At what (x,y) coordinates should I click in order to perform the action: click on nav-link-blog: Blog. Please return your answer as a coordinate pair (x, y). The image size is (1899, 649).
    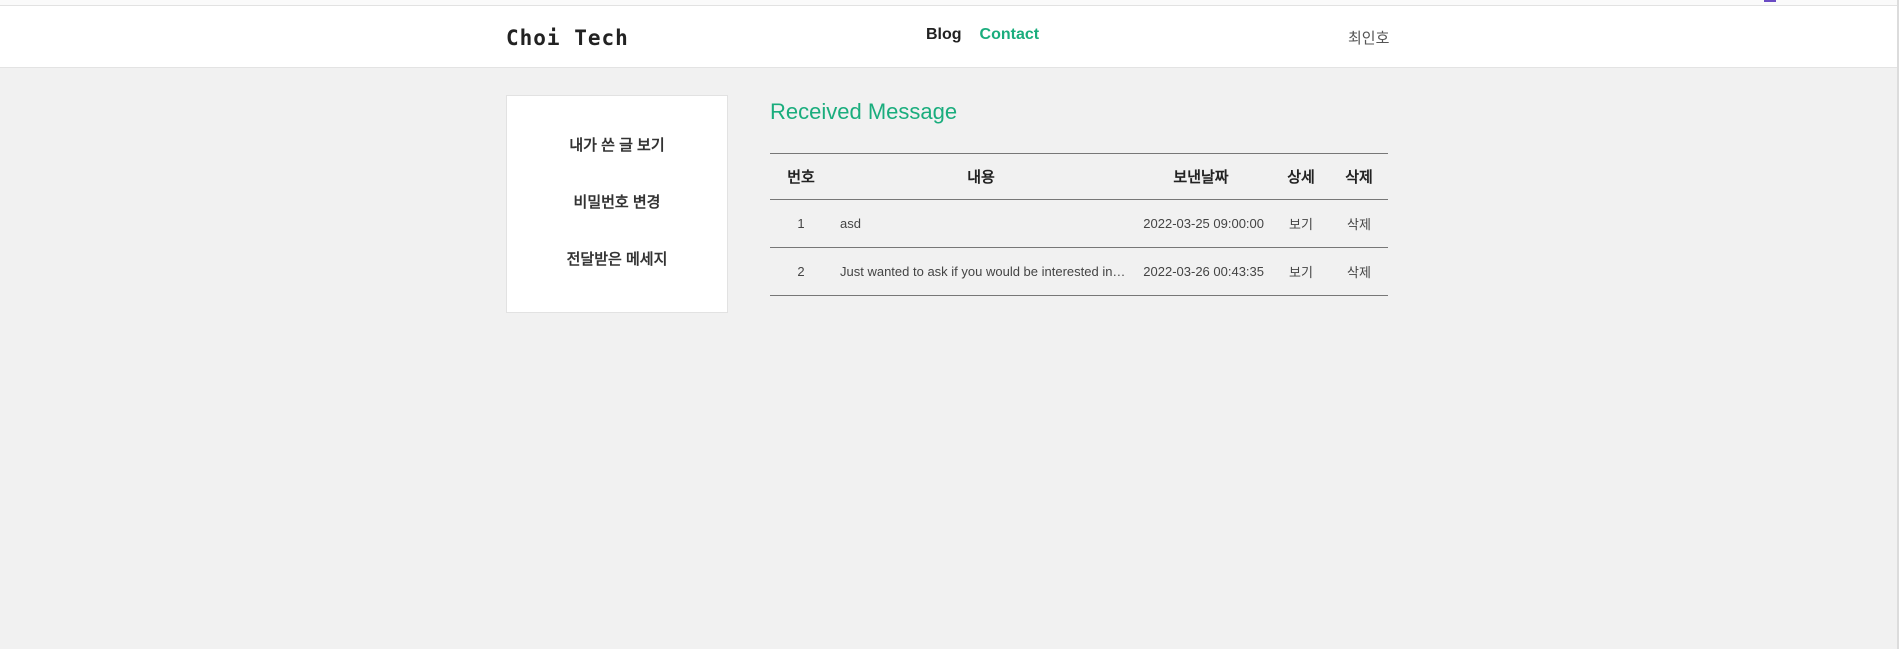
    Looking at the image, I should click on (944, 35).